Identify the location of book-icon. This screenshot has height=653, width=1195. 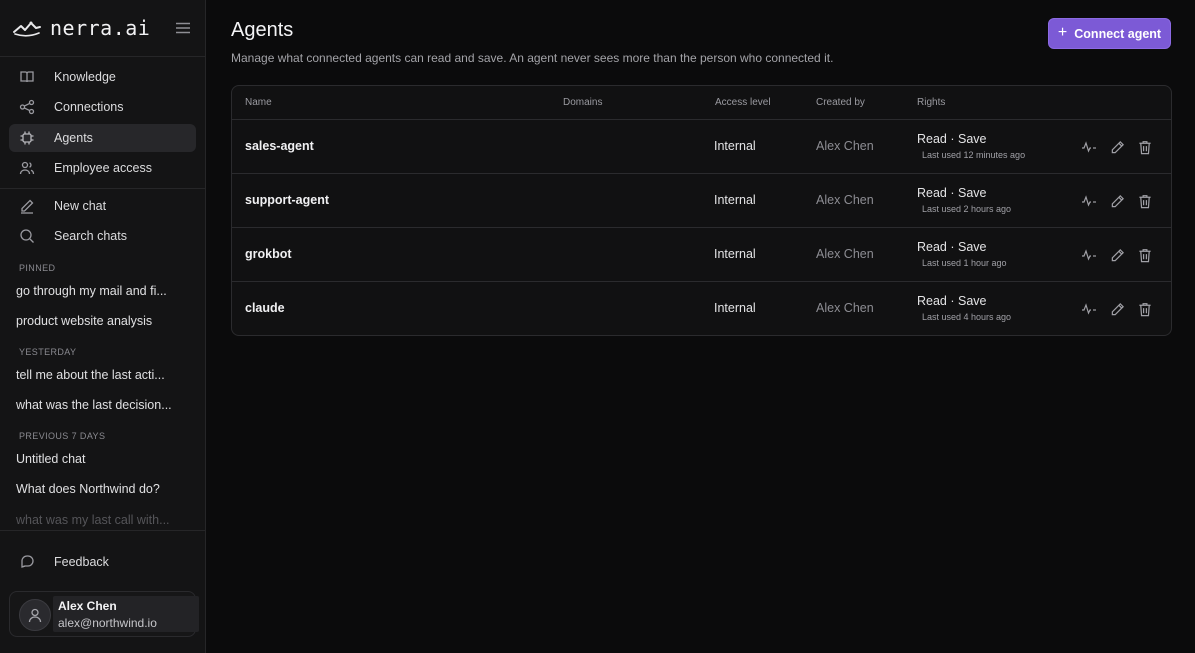
(27, 77).